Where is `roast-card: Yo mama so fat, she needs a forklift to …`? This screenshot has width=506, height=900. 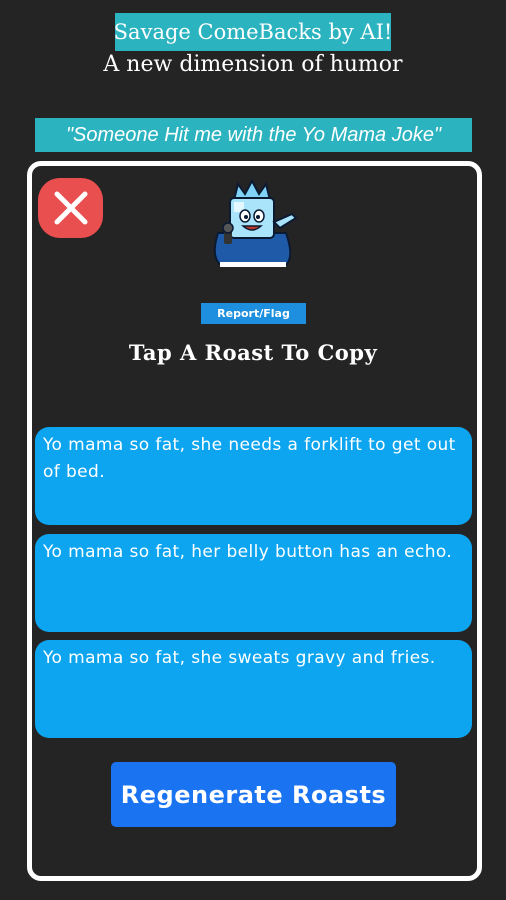 roast-card: Yo mama so fat, she needs a forklift to … is located at coordinates (253, 476).